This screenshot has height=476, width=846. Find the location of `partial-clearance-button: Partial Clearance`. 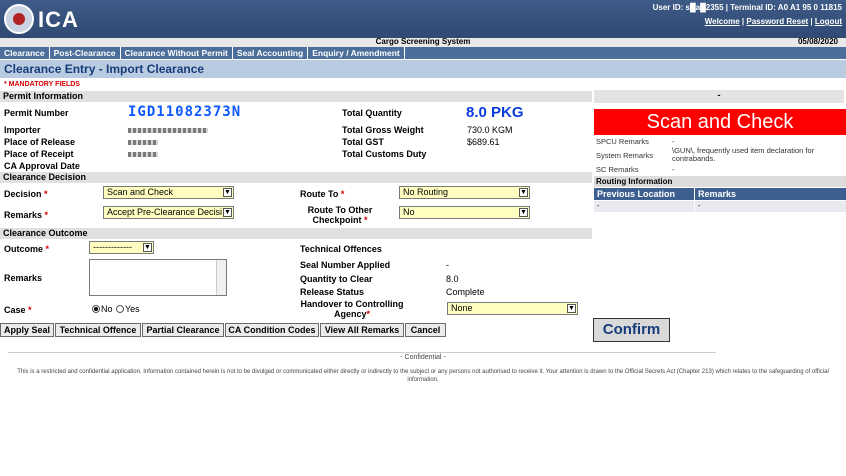

partial-clearance-button: Partial Clearance is located at coordinates (183, 330).